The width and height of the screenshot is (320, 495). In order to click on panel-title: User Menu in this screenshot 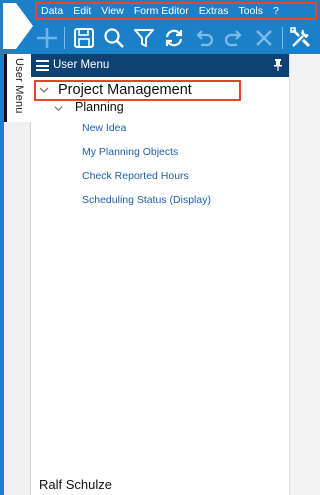, I will do `click(81, 65)`.